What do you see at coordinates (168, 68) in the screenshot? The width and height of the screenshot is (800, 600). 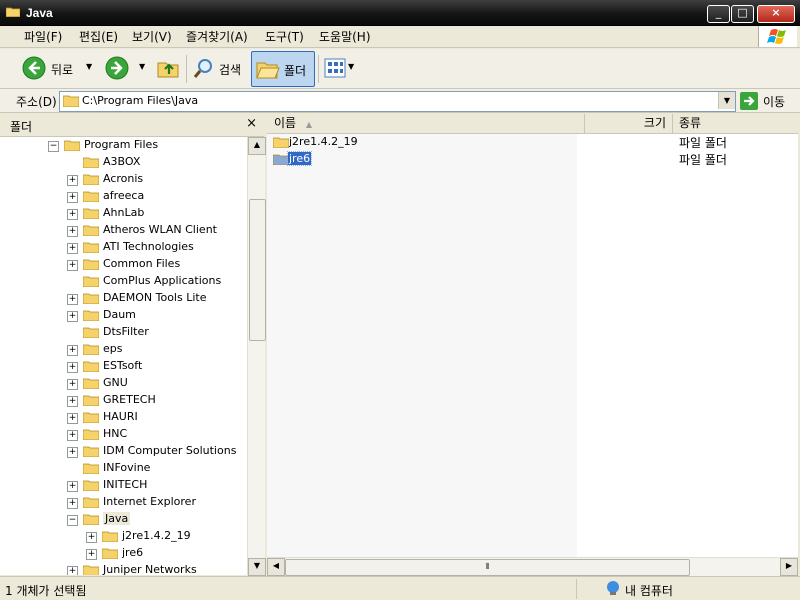 I see `up-folder-icon` at bounding box center [168, 68].